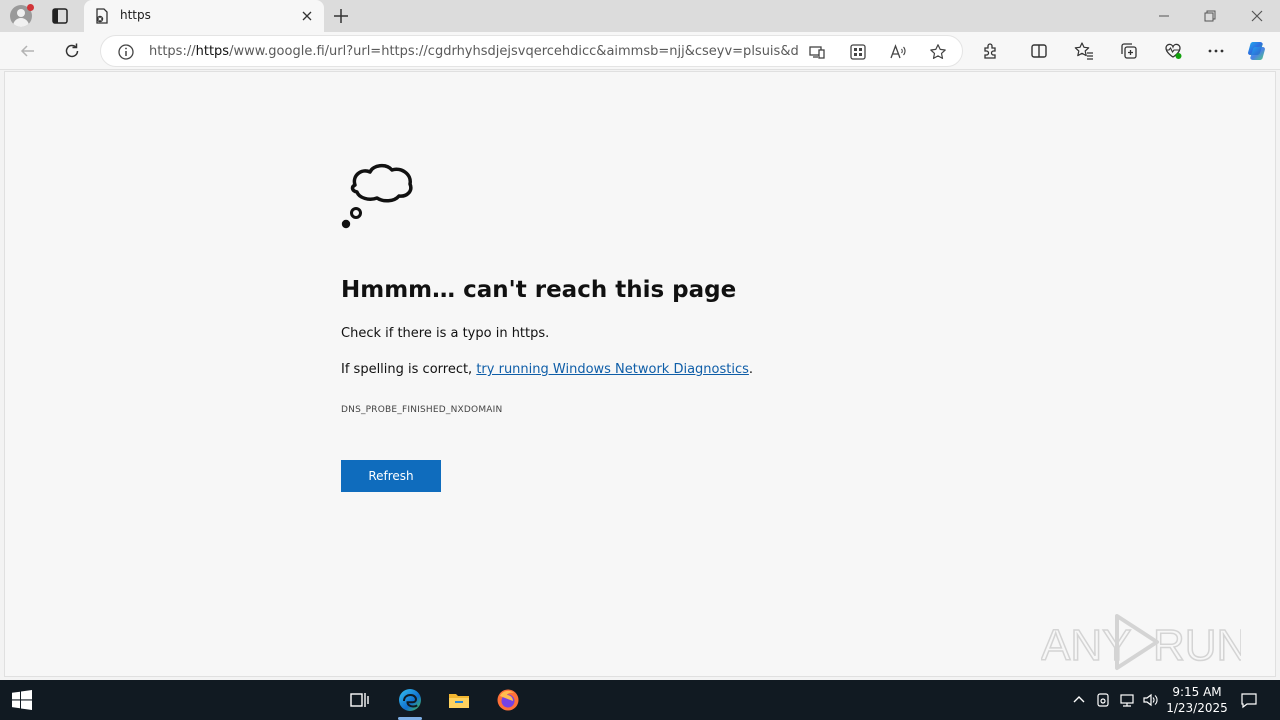 The image size is (1280, 720). What do you see at coordinates (1164, 16) in the screenshot?
I see `minimize-icon` at bounding box center [1164, 16].